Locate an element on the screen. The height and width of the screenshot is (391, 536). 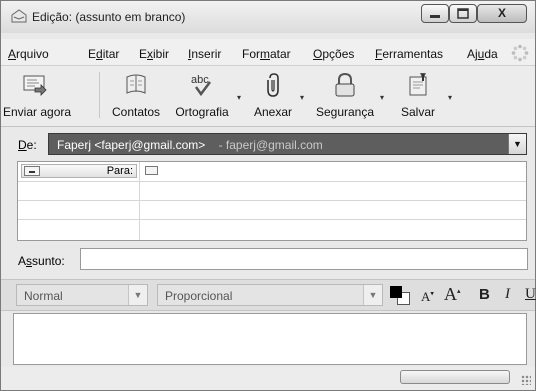
message-body-editor is located at coordinates (270, 339).